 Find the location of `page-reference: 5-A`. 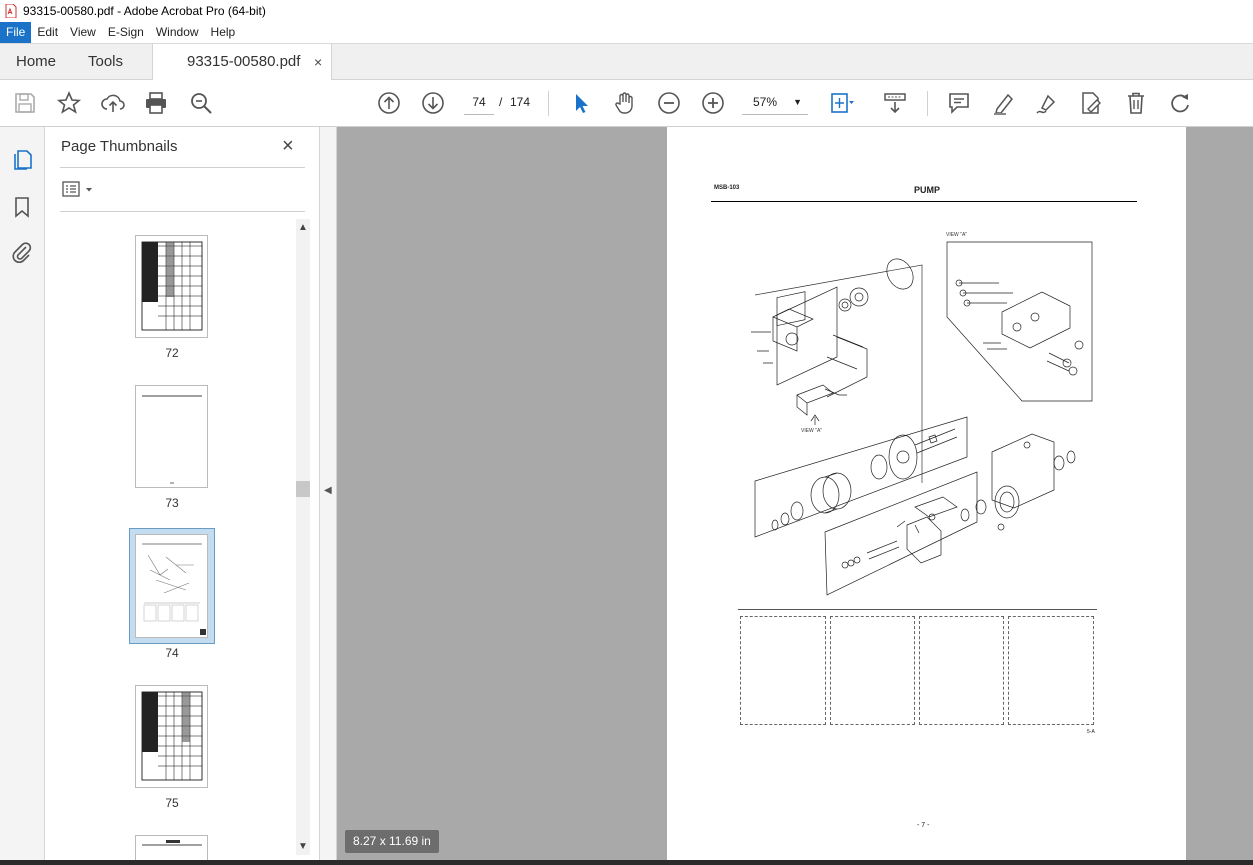

page-reference: 5-A is located at coordinates (1091, 732).